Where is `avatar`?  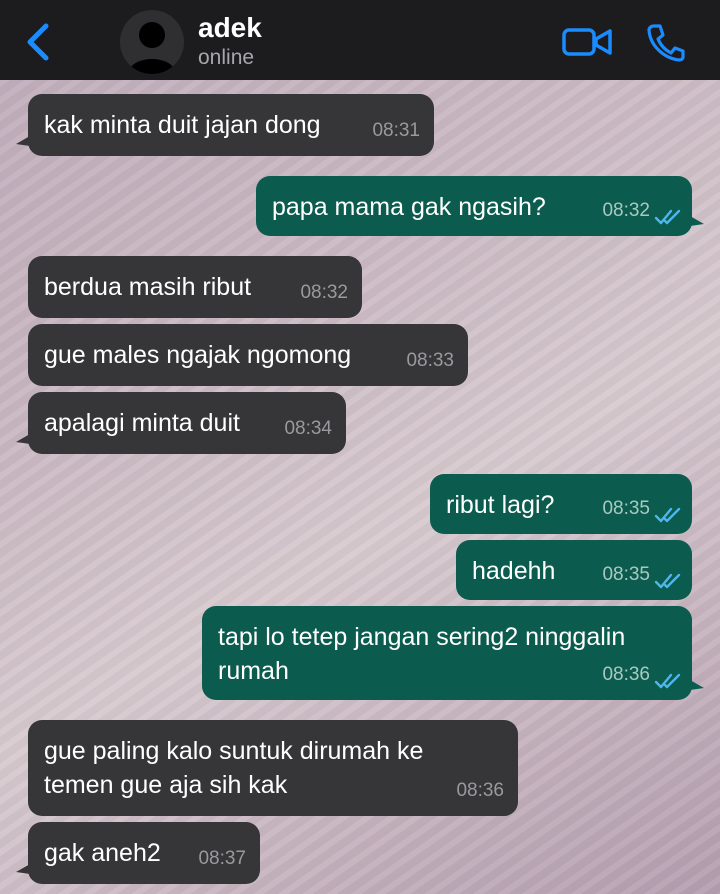 avatar is located at coordinates (152, 42).